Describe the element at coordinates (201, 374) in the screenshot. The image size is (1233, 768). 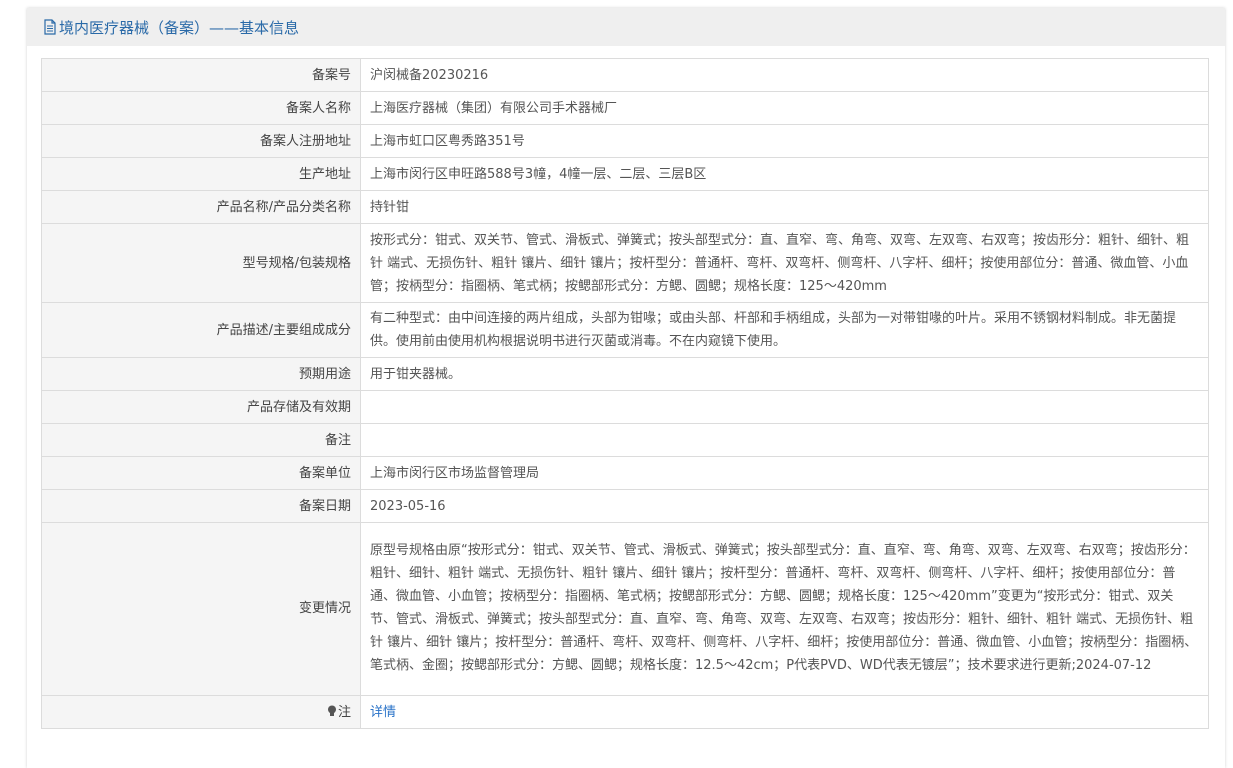
I see `row-label: 预期用途` at that location.